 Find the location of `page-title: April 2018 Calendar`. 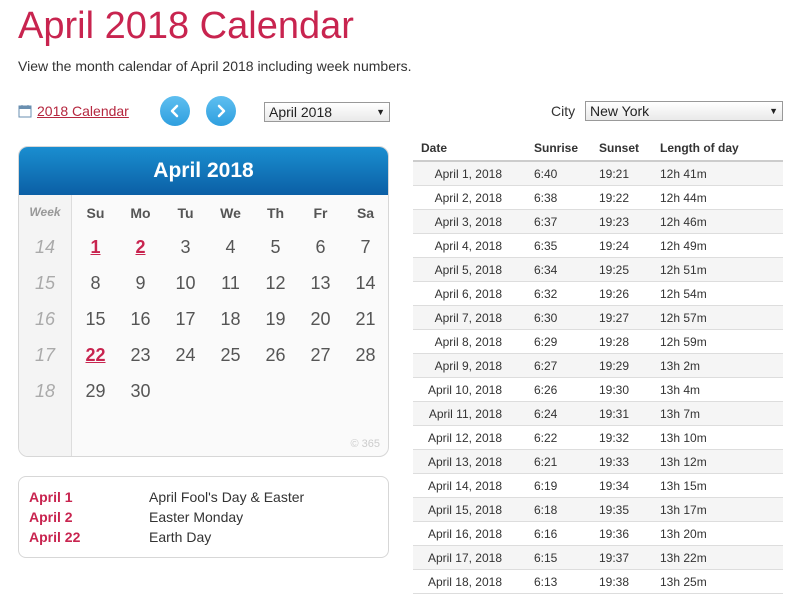

page-title: April 2018 Calendar is located at coordinates (186, 26).